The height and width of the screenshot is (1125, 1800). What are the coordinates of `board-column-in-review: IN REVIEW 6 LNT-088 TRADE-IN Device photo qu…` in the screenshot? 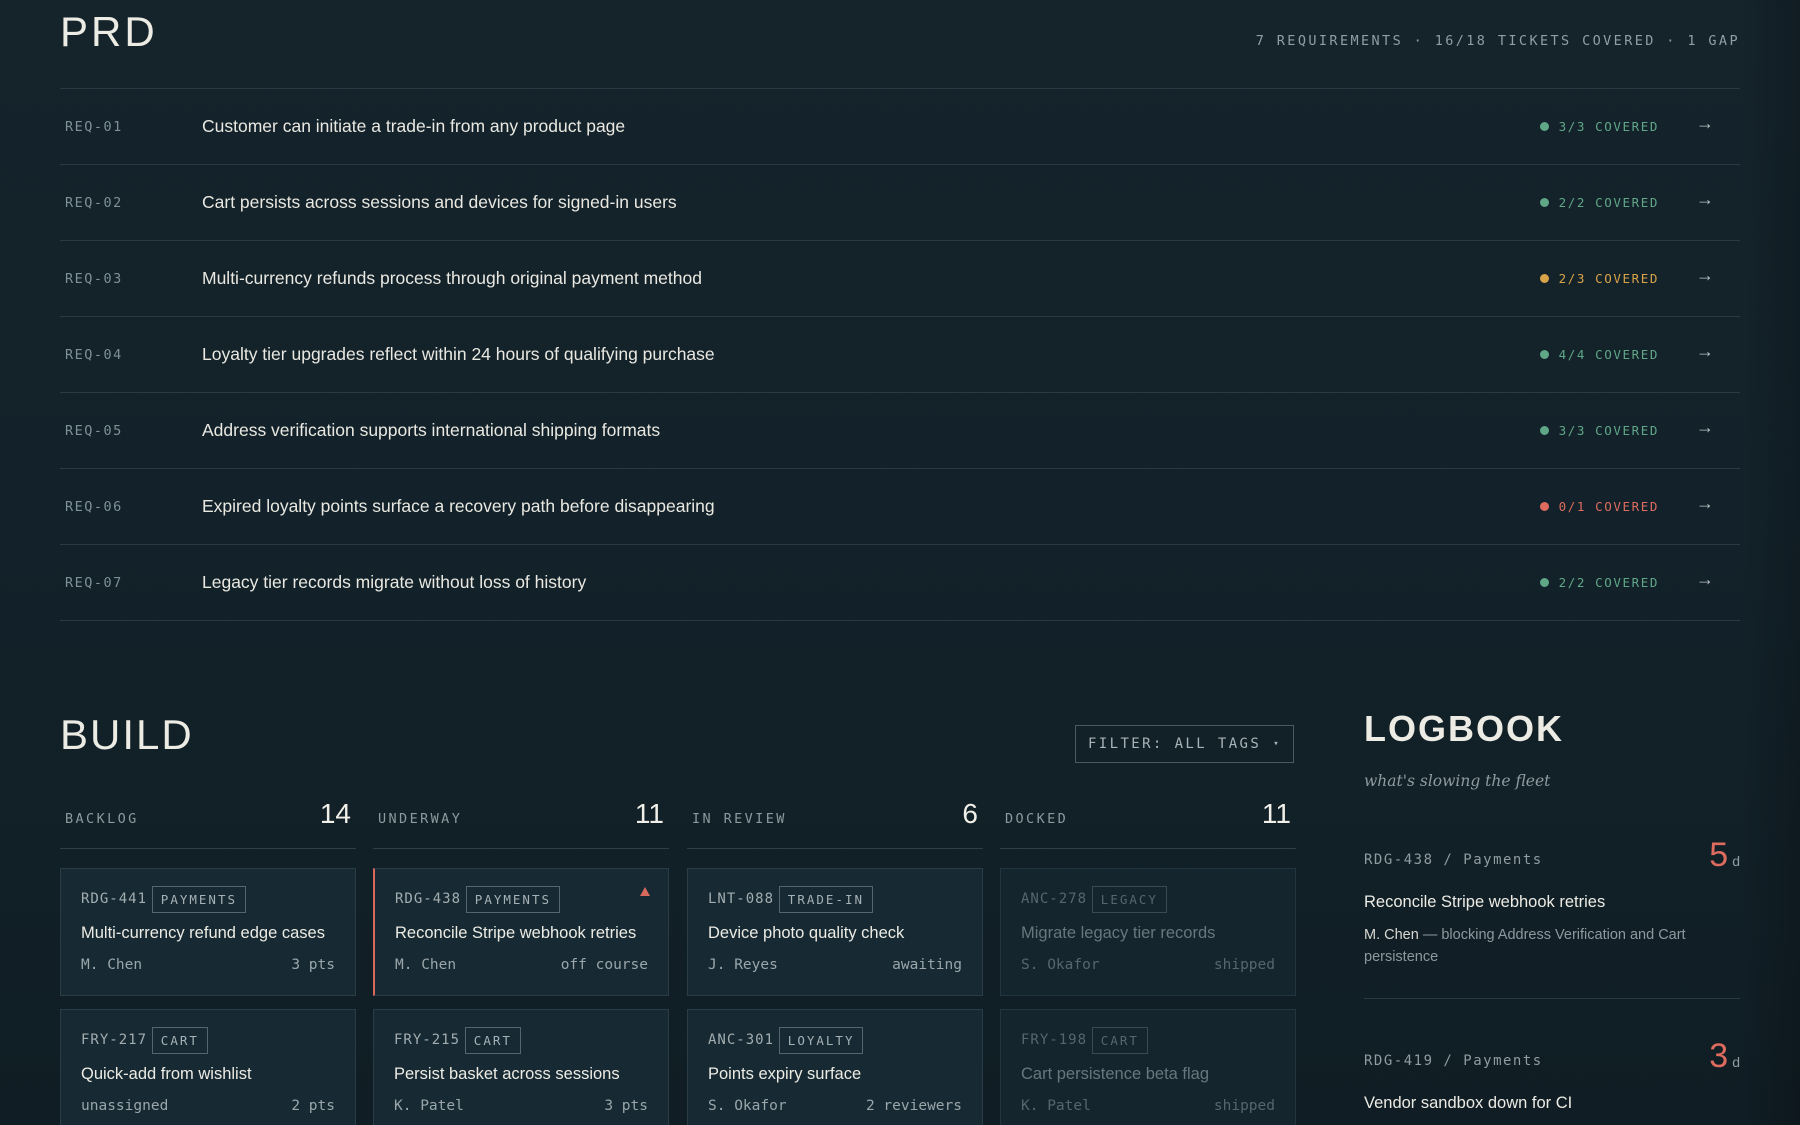 It's located at (835, 960).